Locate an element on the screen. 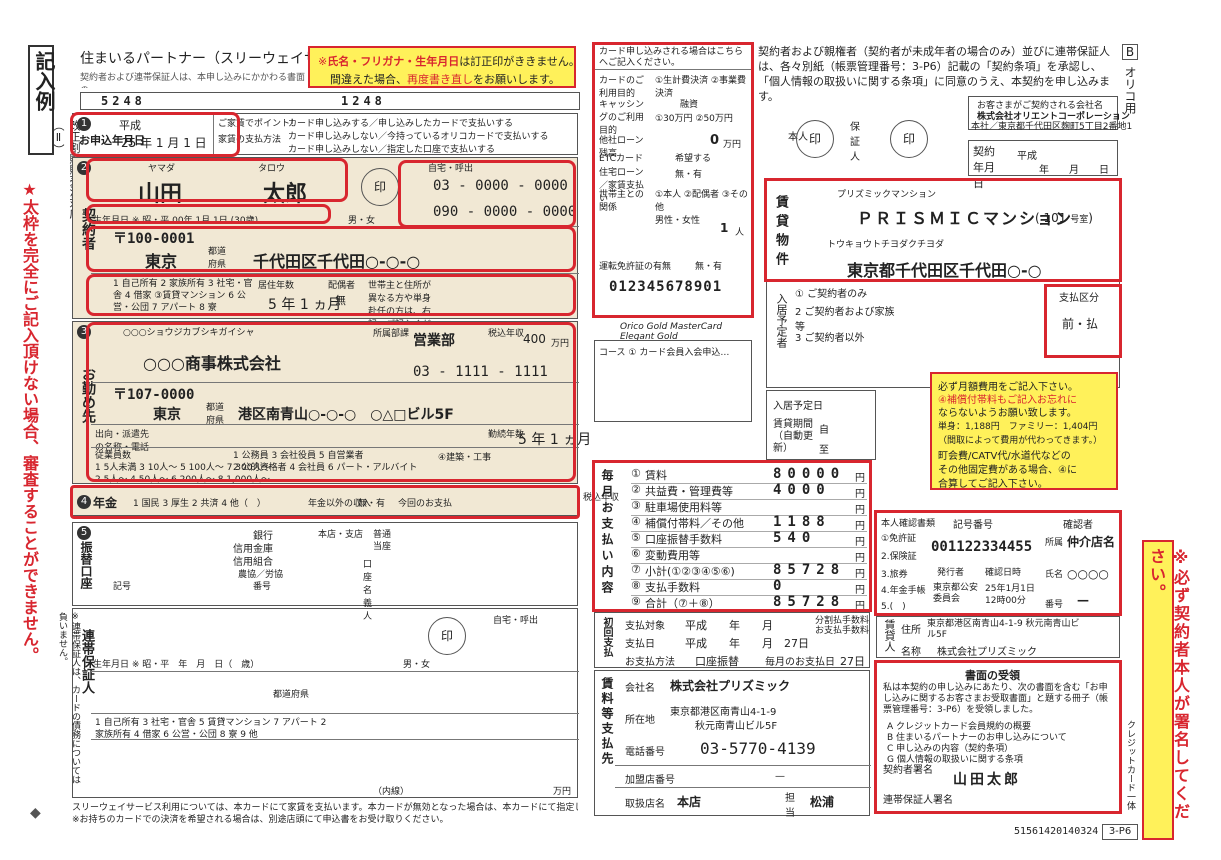 Image resolution: width=1221 pixels, height=860 pixels. highlight-work is located at coordinates (331, 402).